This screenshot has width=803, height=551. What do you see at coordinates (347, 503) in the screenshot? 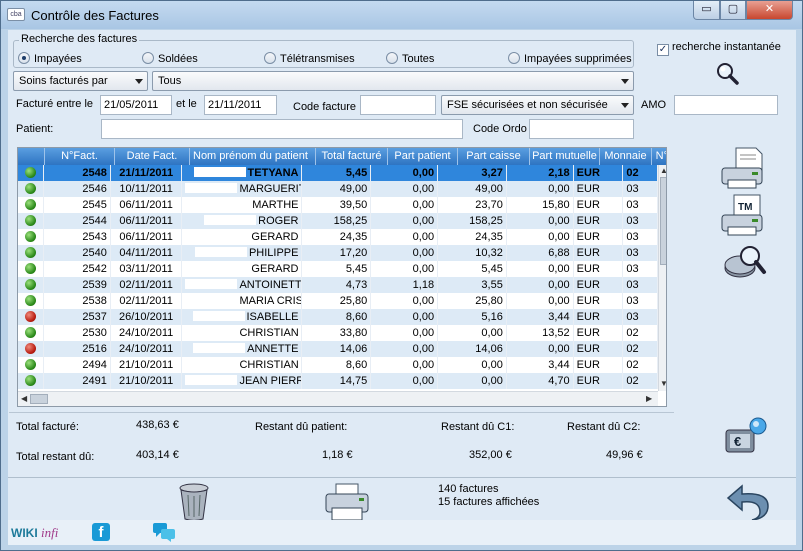
I see `printer-icon` at bounding box center [347, 503].